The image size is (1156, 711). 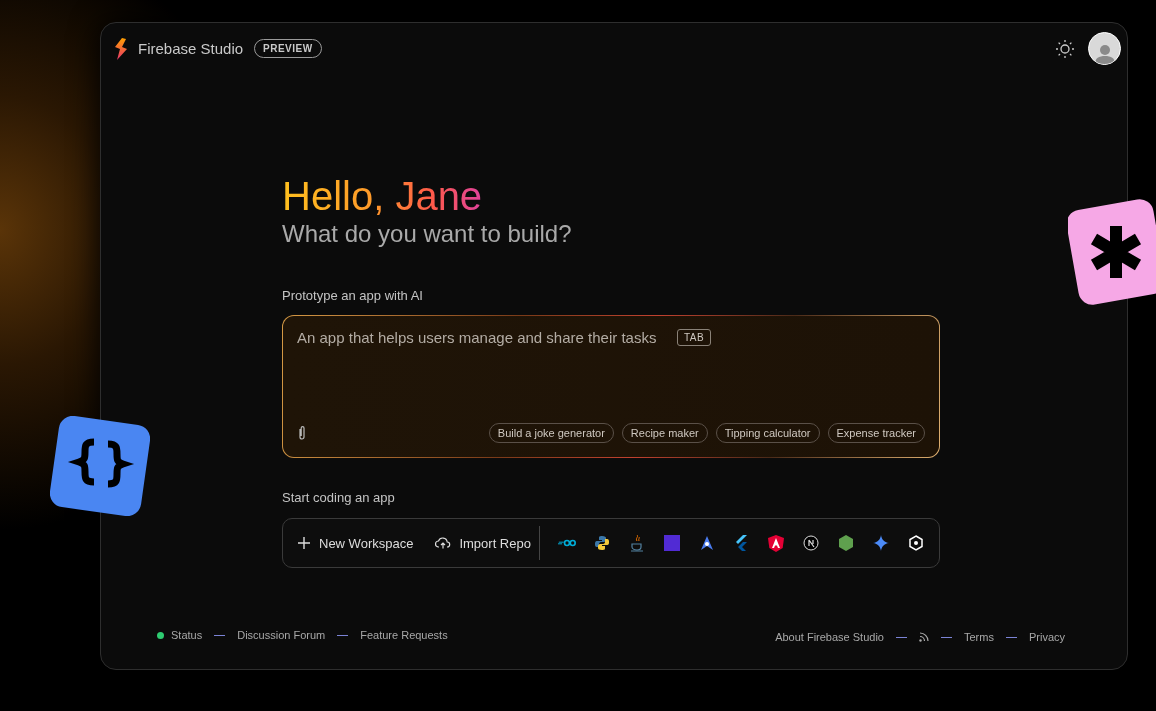 What do you see at coordinates (706, 543) in the screenshot?
I see `triangle-icon` at bounding box center [706, 543].